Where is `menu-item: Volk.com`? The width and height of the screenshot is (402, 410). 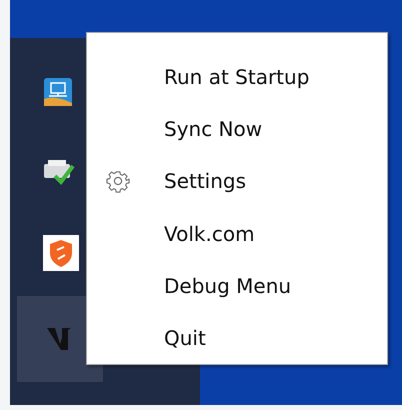
menu-item: Volk.com is located at coordinates (237, 234).